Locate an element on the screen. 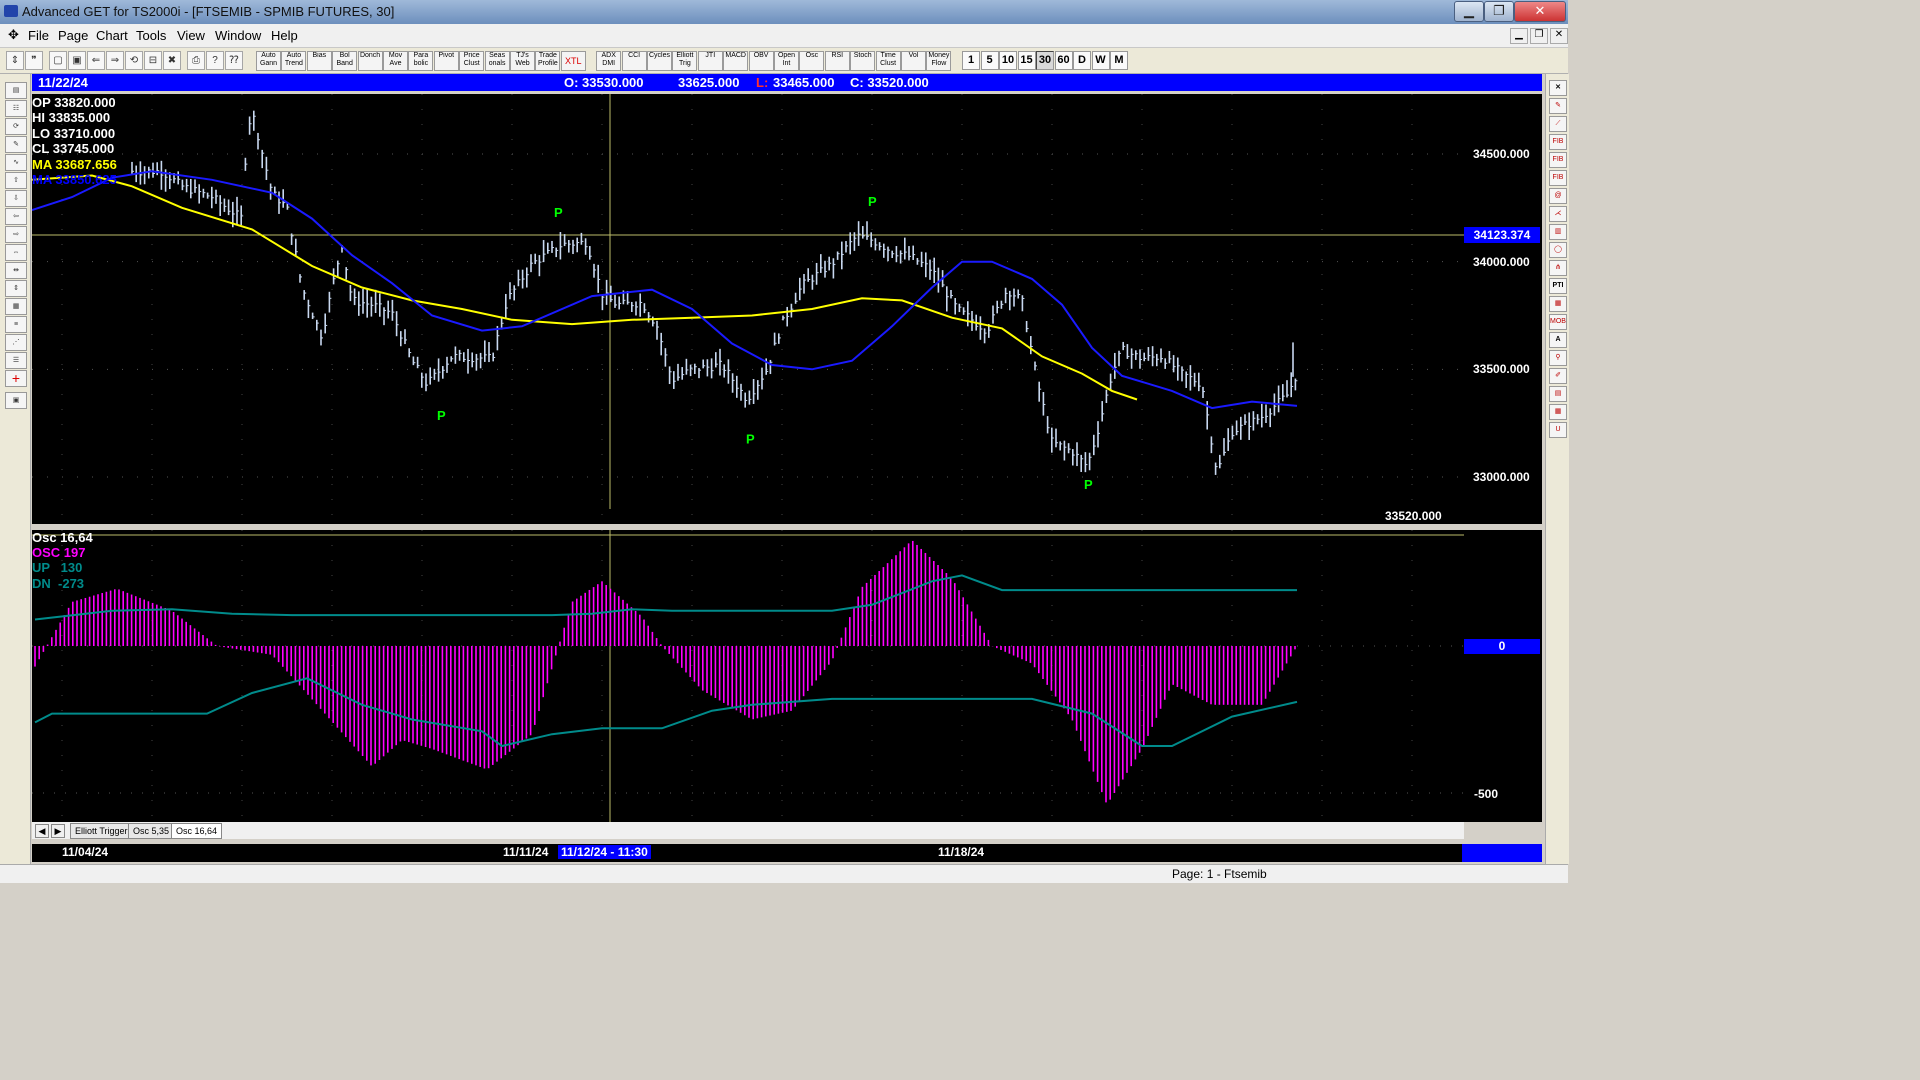 This screenshot has height=1080, width=1920. right-arrow-icon: ⇨ is located at coordinates (16, 234).